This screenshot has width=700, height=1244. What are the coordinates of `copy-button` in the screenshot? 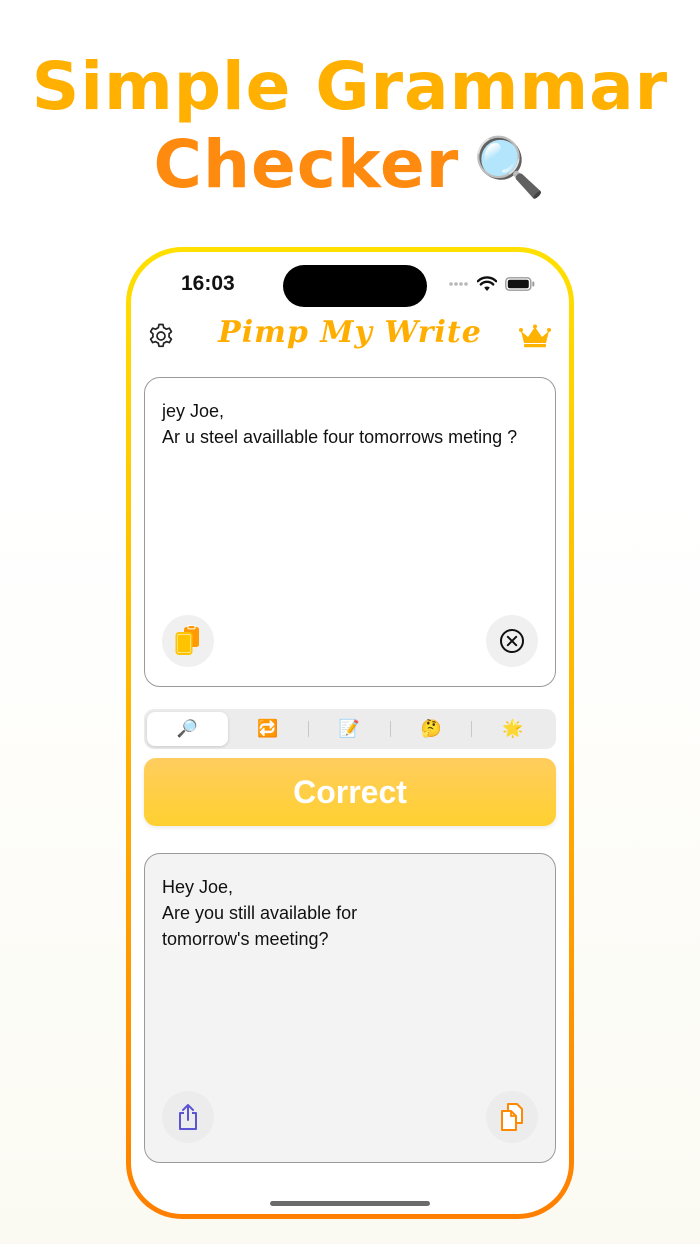 It's located at (512, 1117).